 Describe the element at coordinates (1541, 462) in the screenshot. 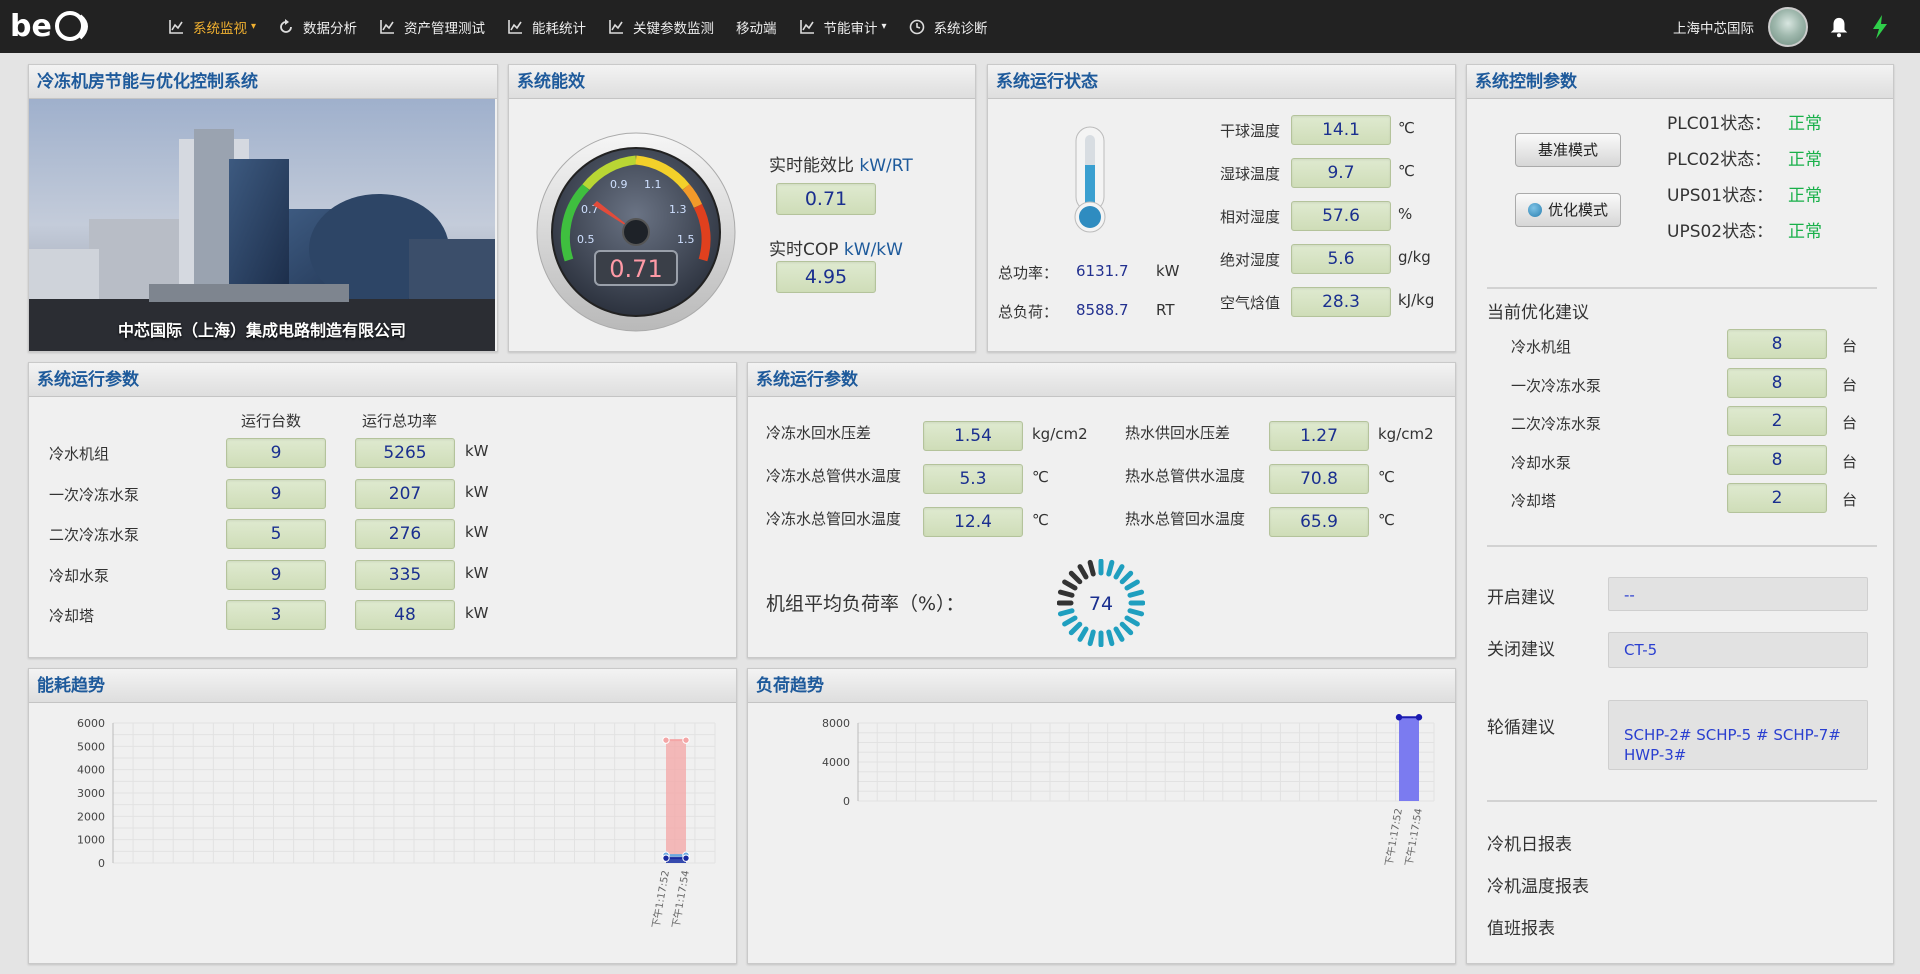

I see `advice-label: 冷却水泵` at that location.